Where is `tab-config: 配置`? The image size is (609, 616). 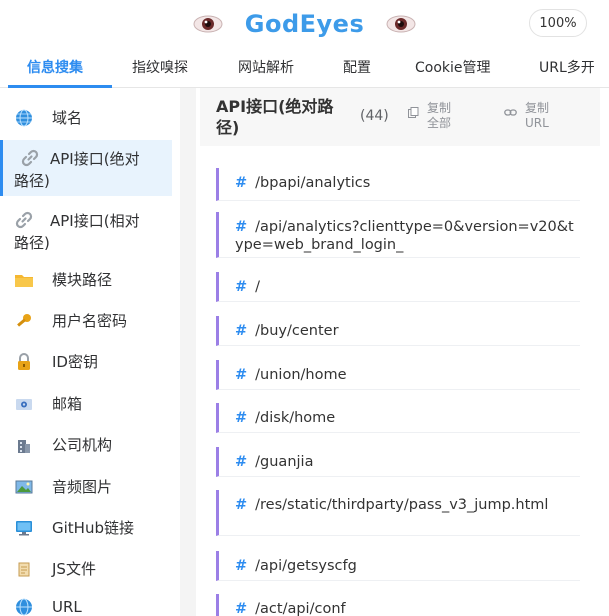
tab-config: 配置 is located at coordinates (357, 67).